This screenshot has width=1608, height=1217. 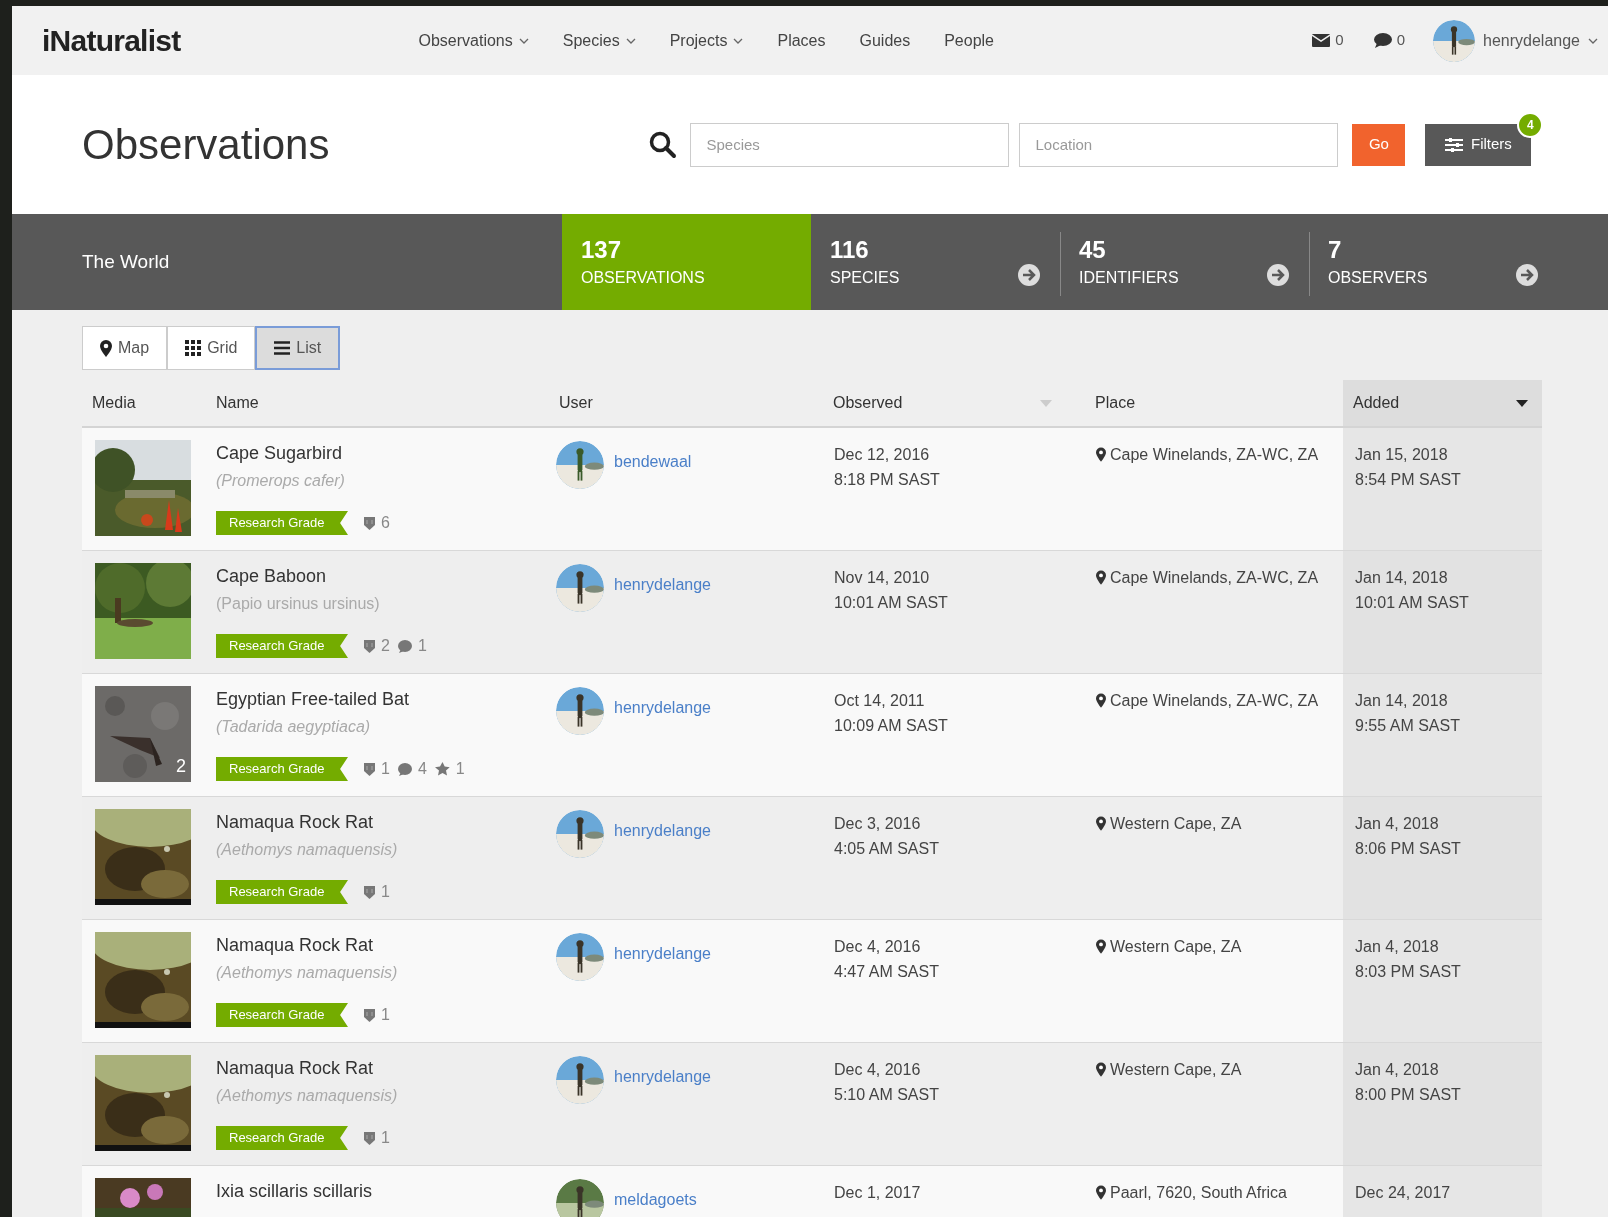 I want to click on view-grid-button: Grid, so click(x=211, y=348).